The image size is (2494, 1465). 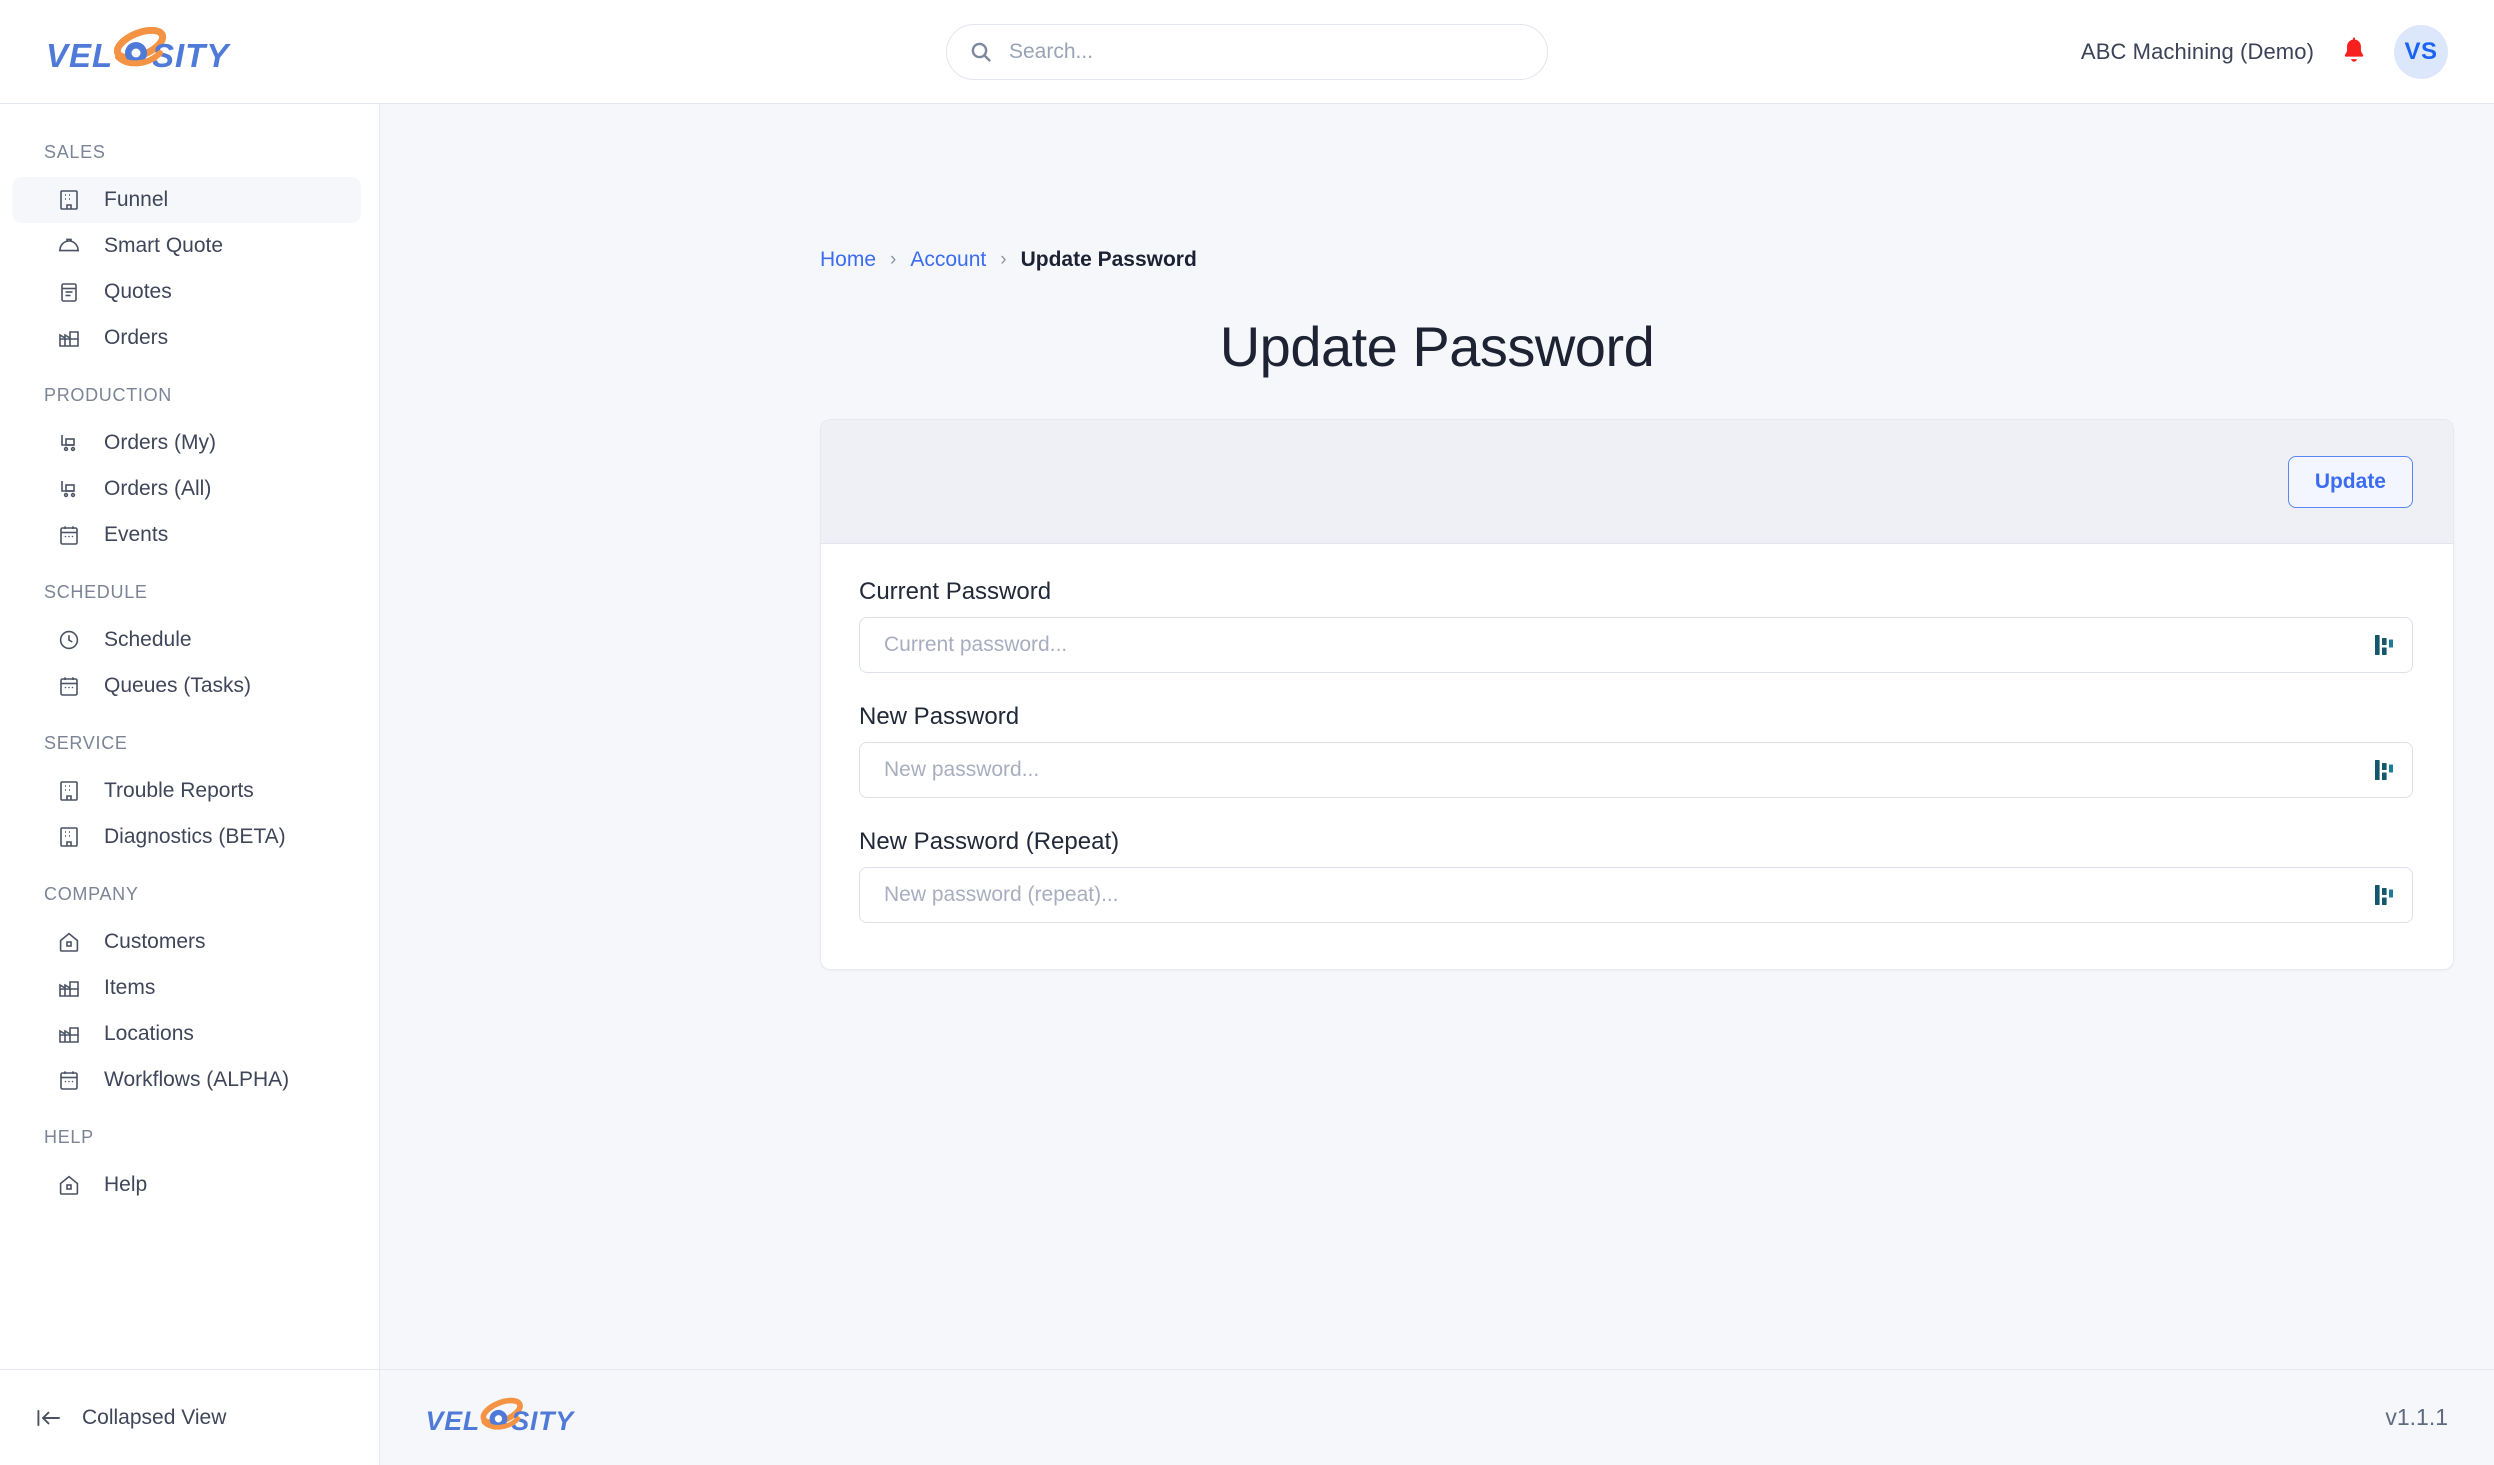 What do you see at coordinates (848, 260) in the screenshot?
I see `breadcrumb-item-home: Home` at bounding box center [848, 260].